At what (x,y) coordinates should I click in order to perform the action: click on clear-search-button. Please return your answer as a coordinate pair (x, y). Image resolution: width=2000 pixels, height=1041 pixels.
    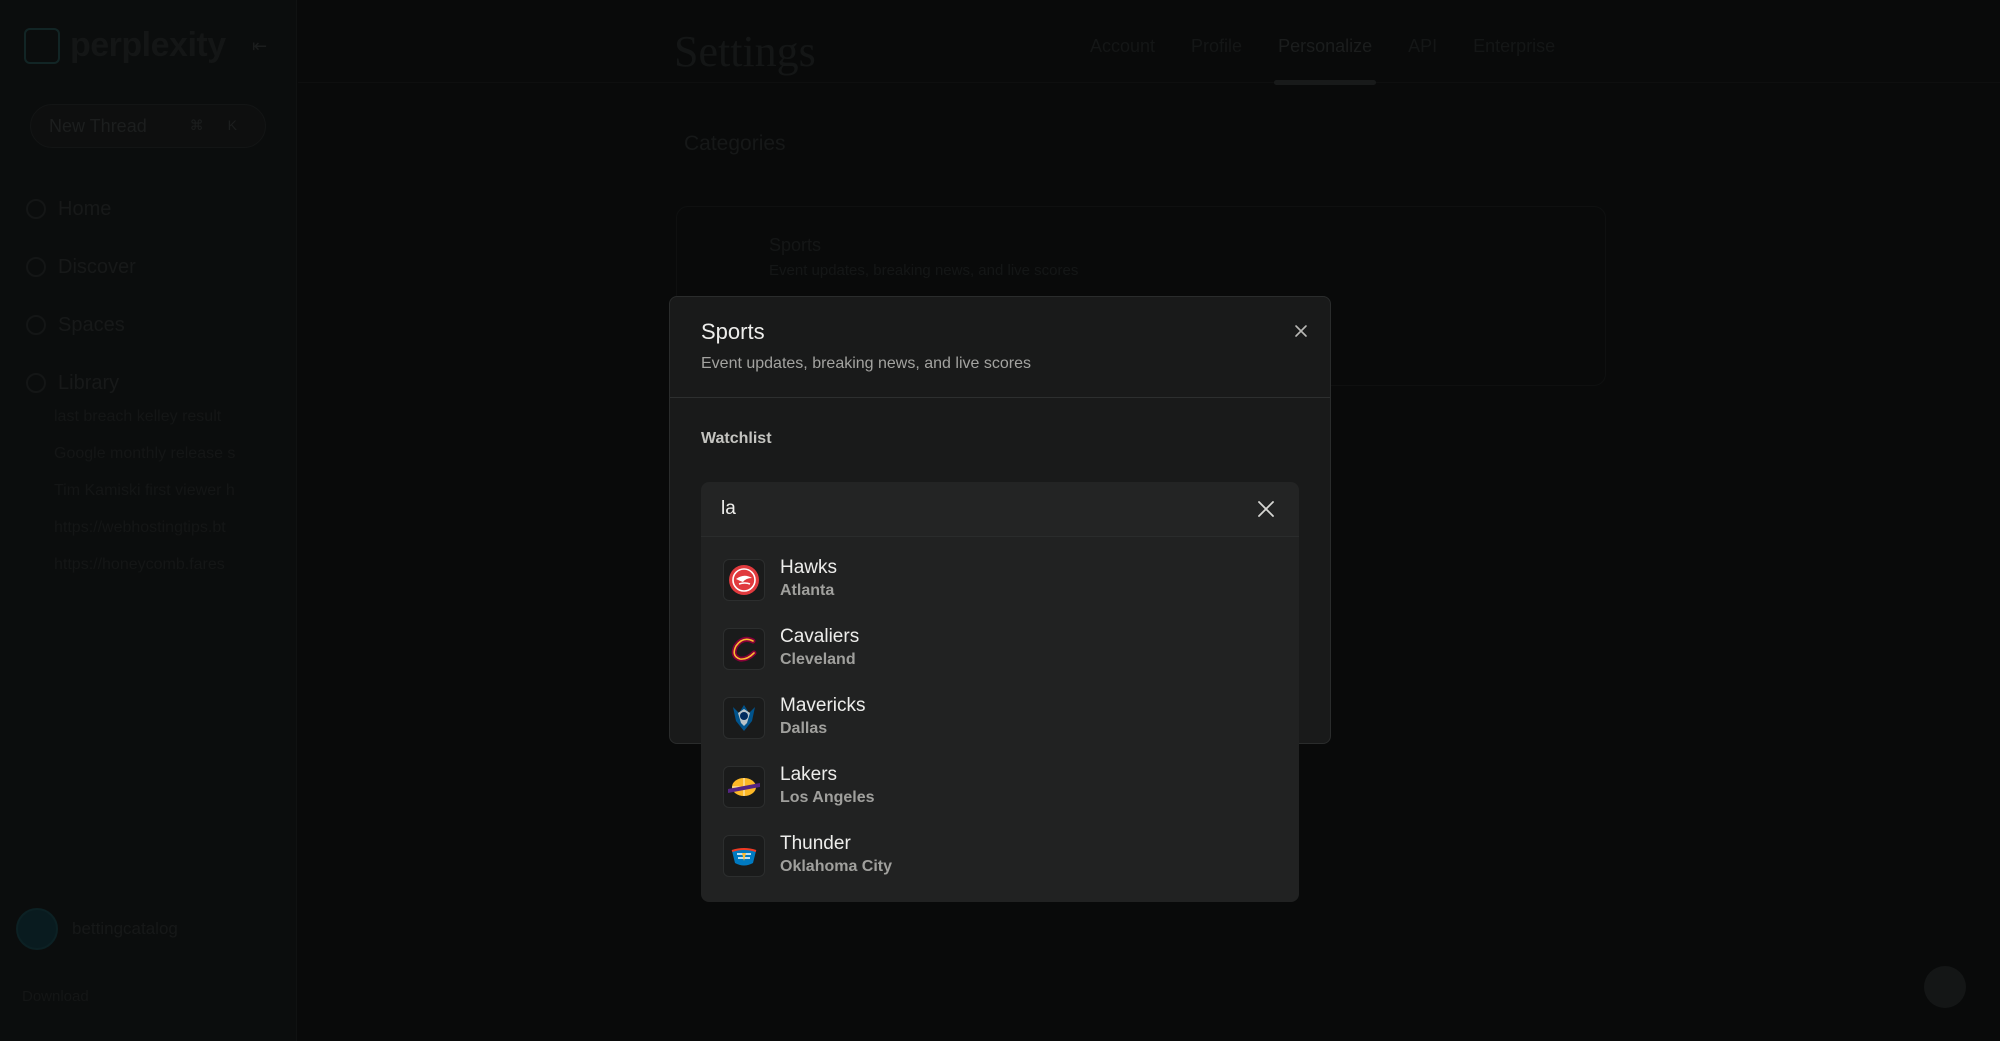
    Looking at the image, I should click on (1266, 509).